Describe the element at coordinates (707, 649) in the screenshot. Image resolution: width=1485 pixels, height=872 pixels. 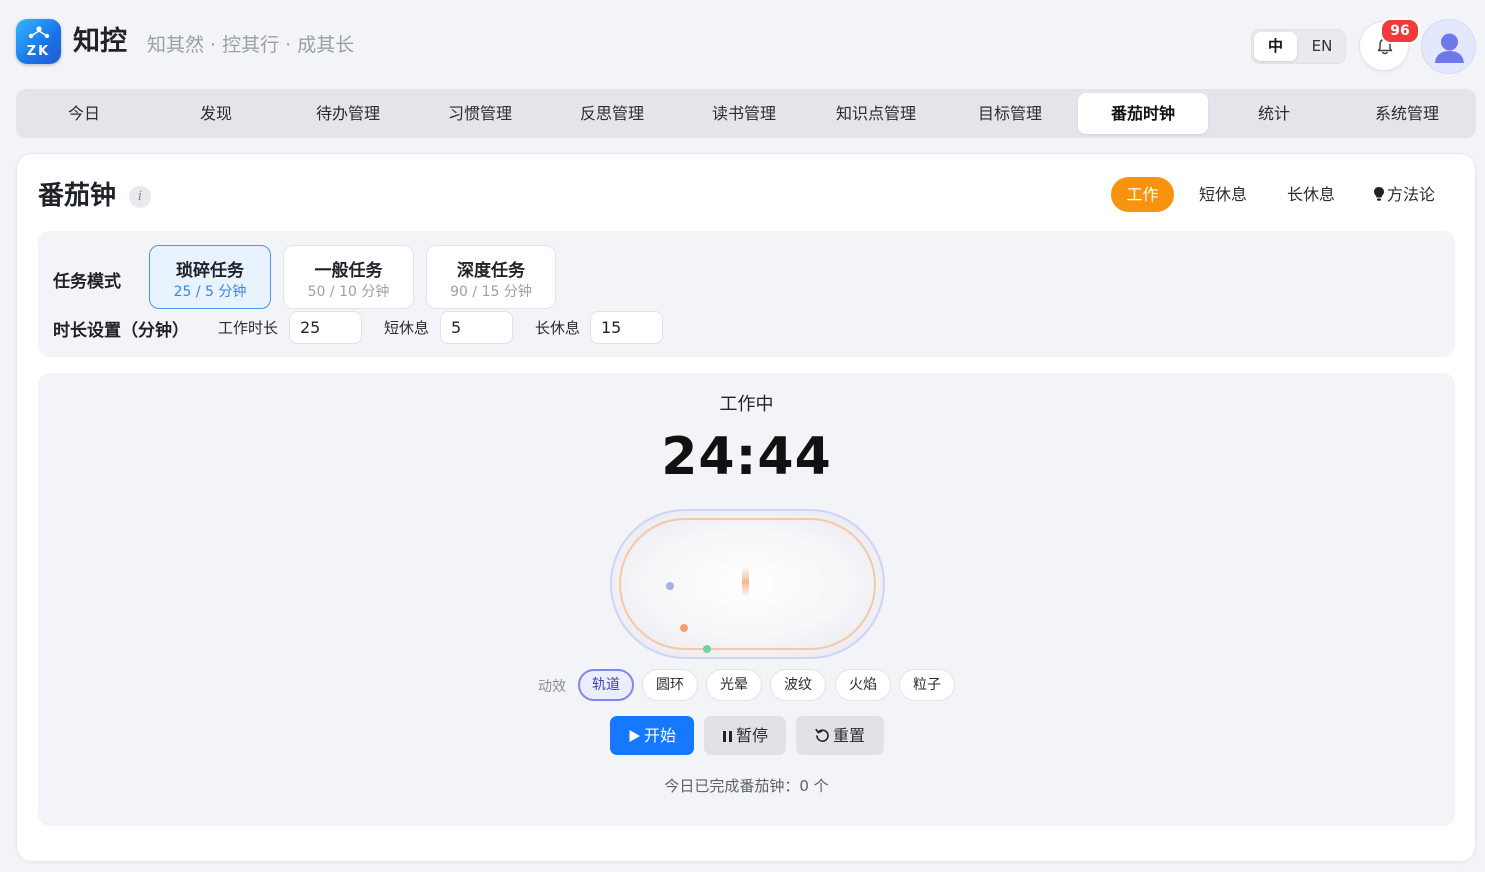
I see `orbit-dot-green` at that location.